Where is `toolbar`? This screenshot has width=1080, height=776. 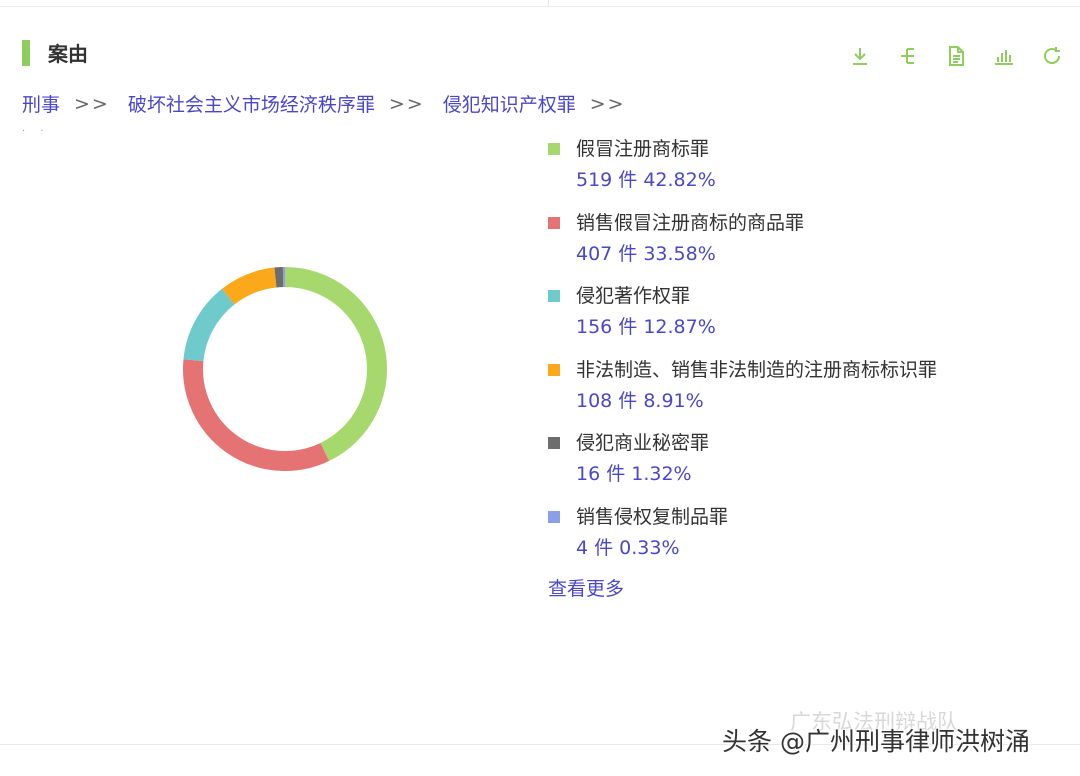
toolbar is located at coordinates (956, 56).